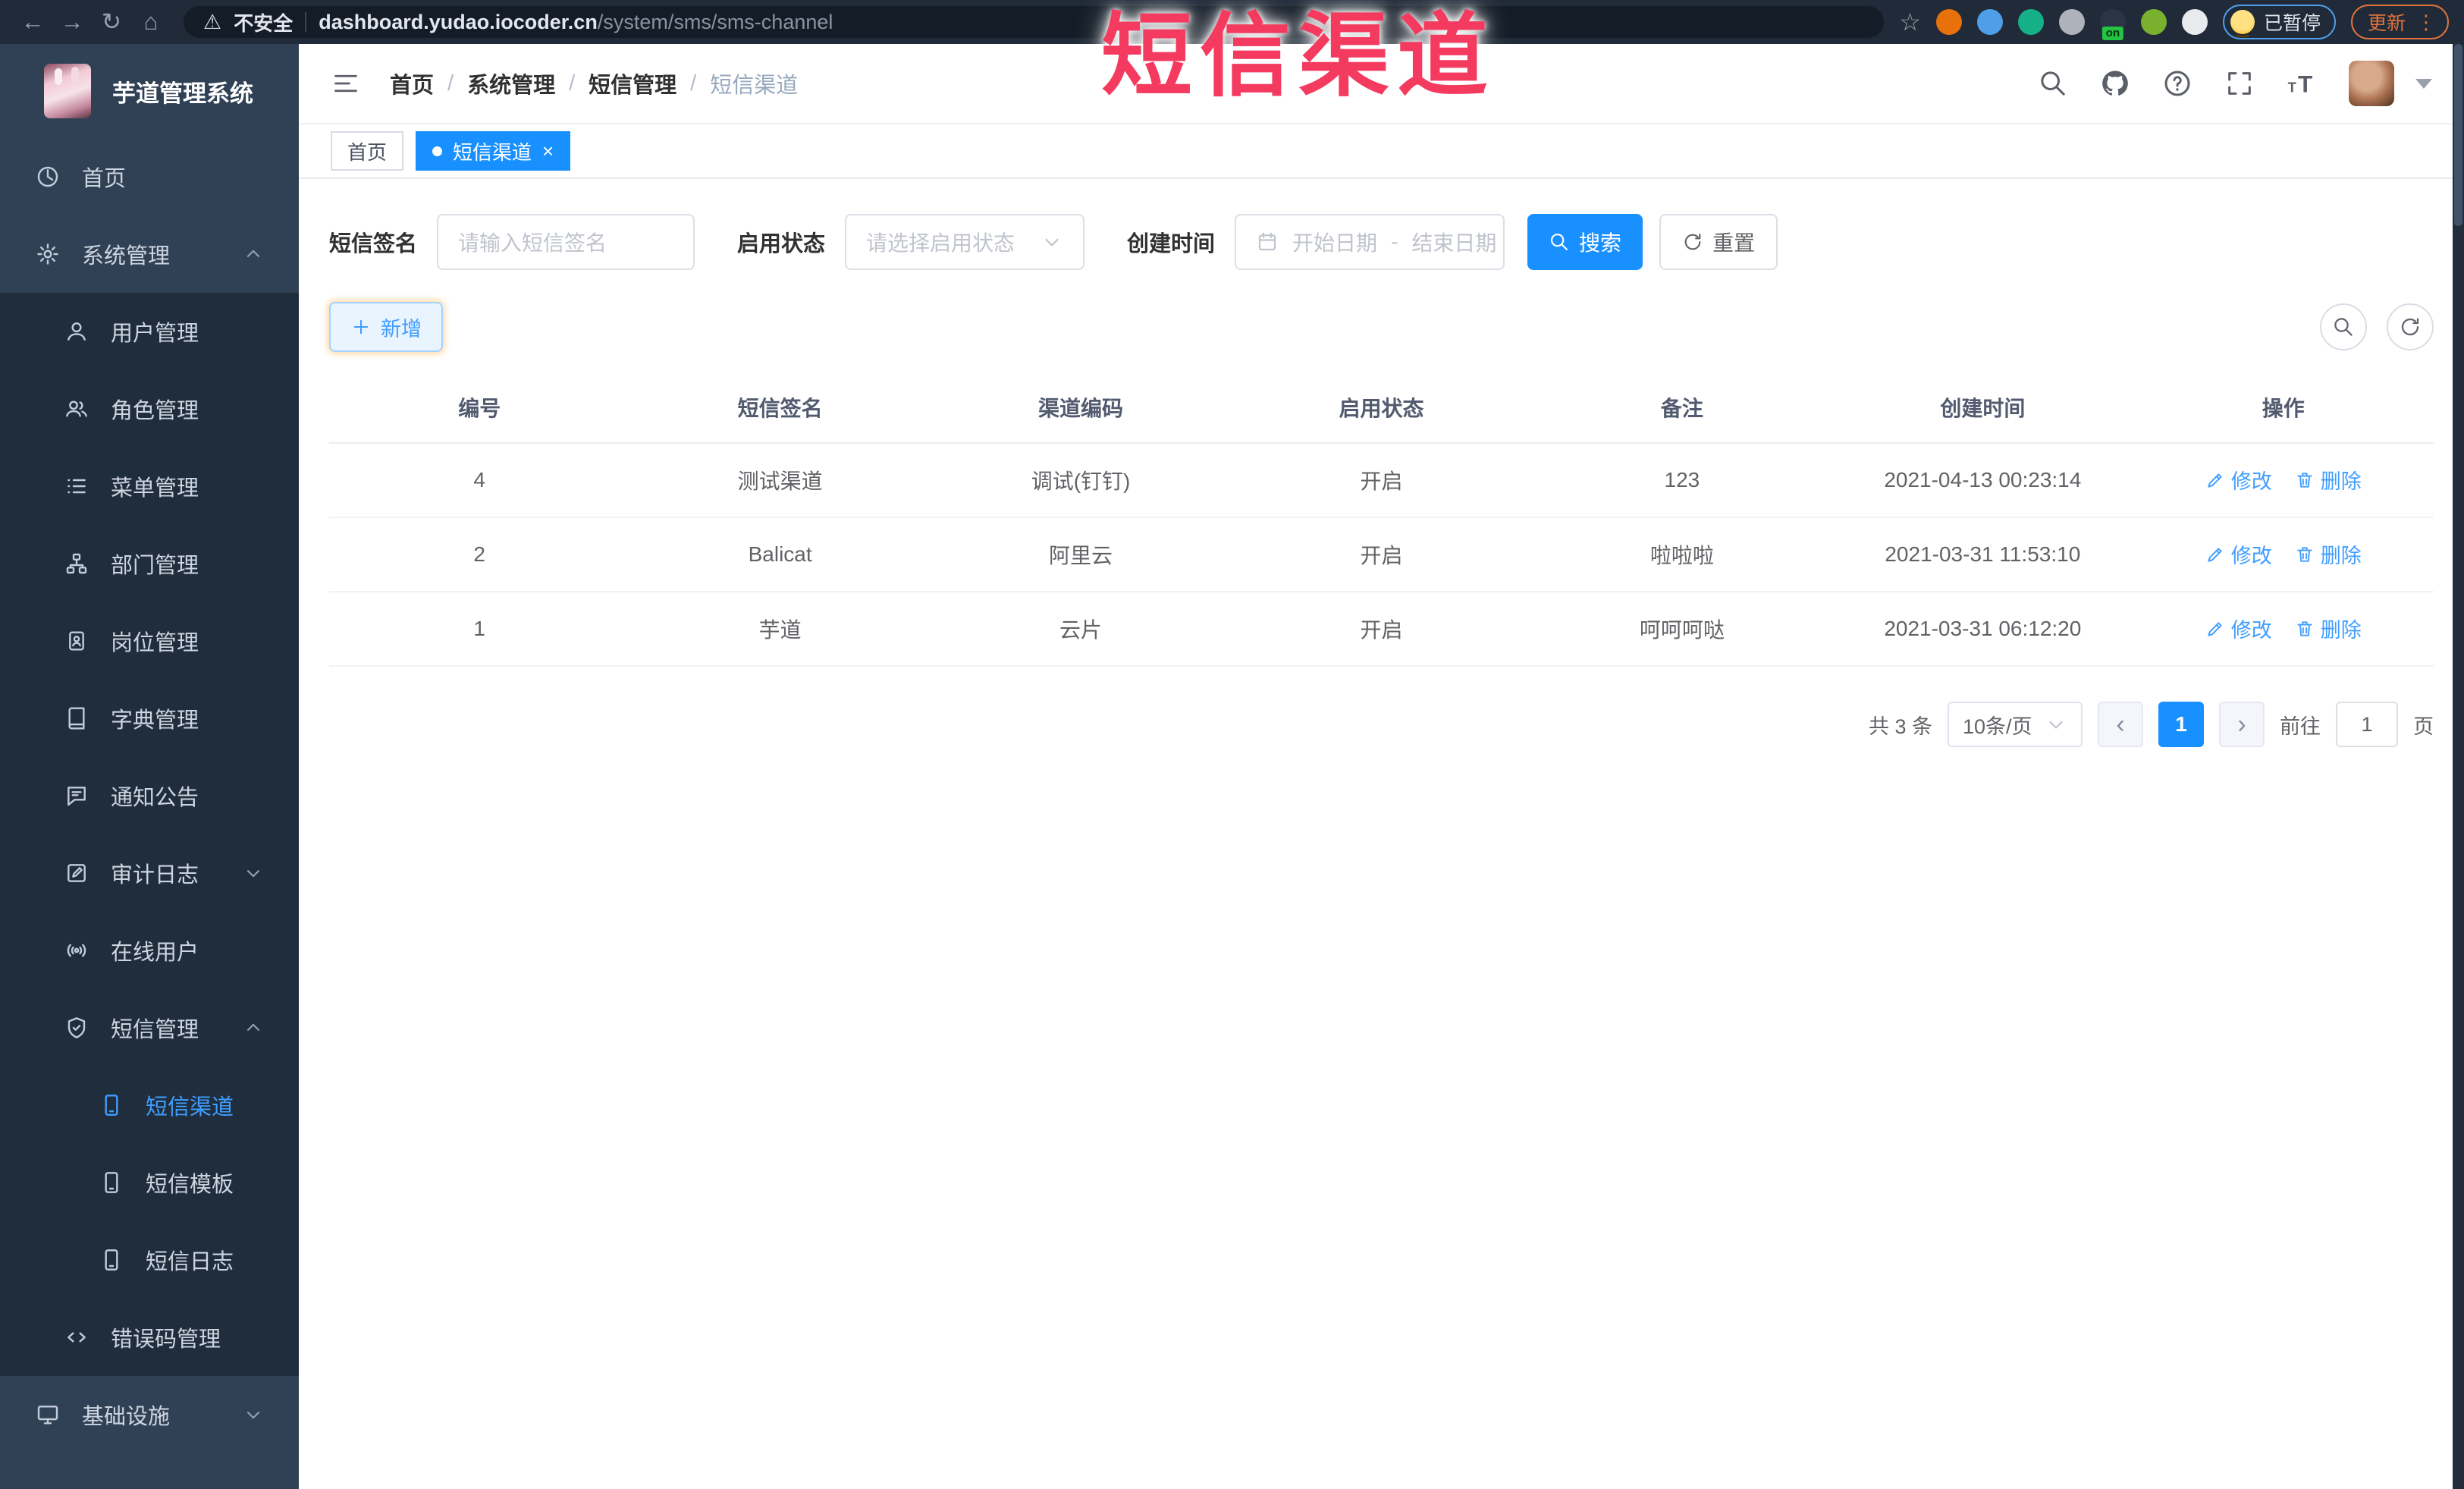 The width and height of the screenshot is (2464, 1489). I want to click on sidebar-item-label: 短信管理, so click(155, 1030).